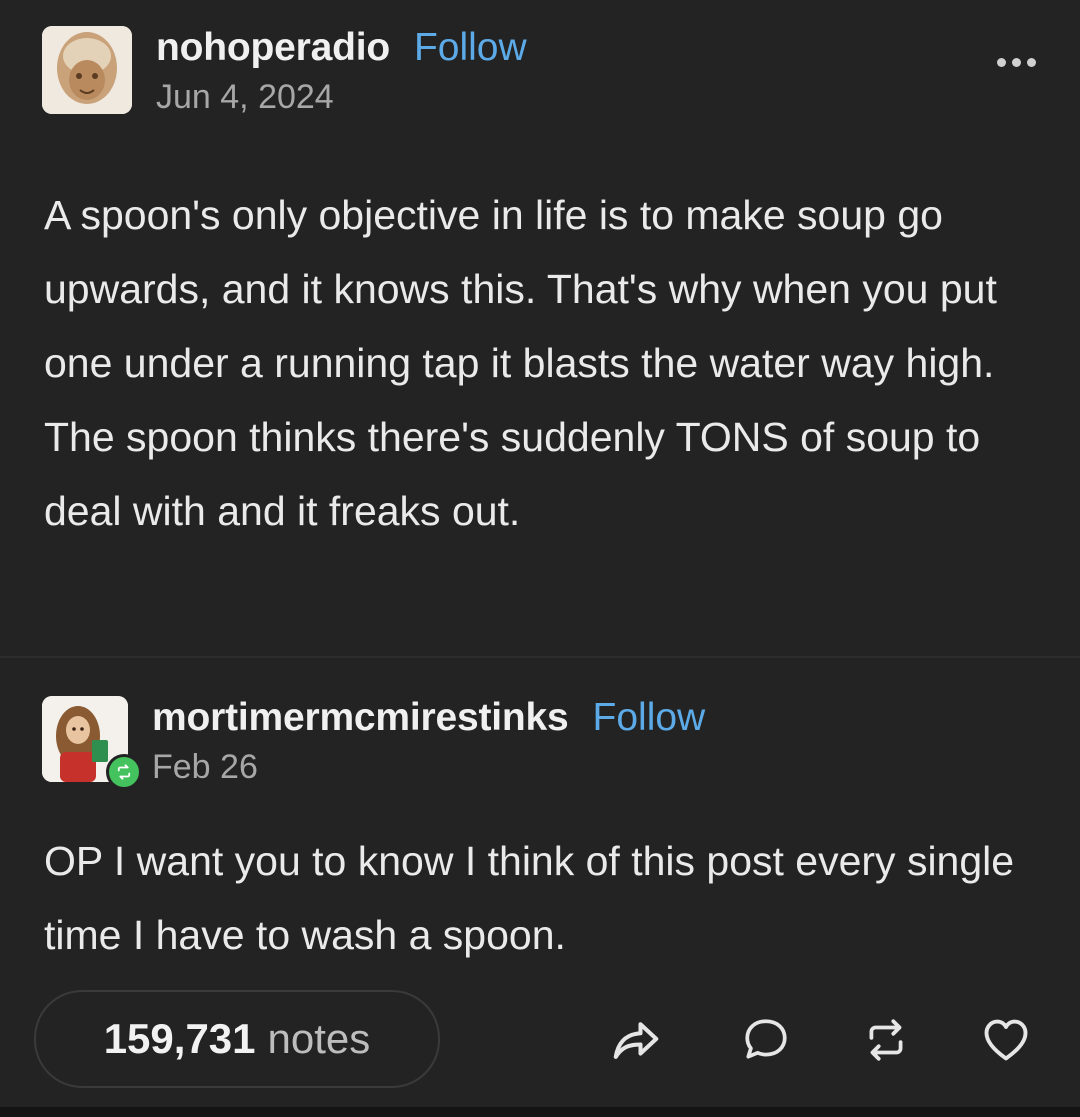  Describe the element at coordinates (205, 767) in the screenshot. I see `reblog-date: Feb 26` at that location.